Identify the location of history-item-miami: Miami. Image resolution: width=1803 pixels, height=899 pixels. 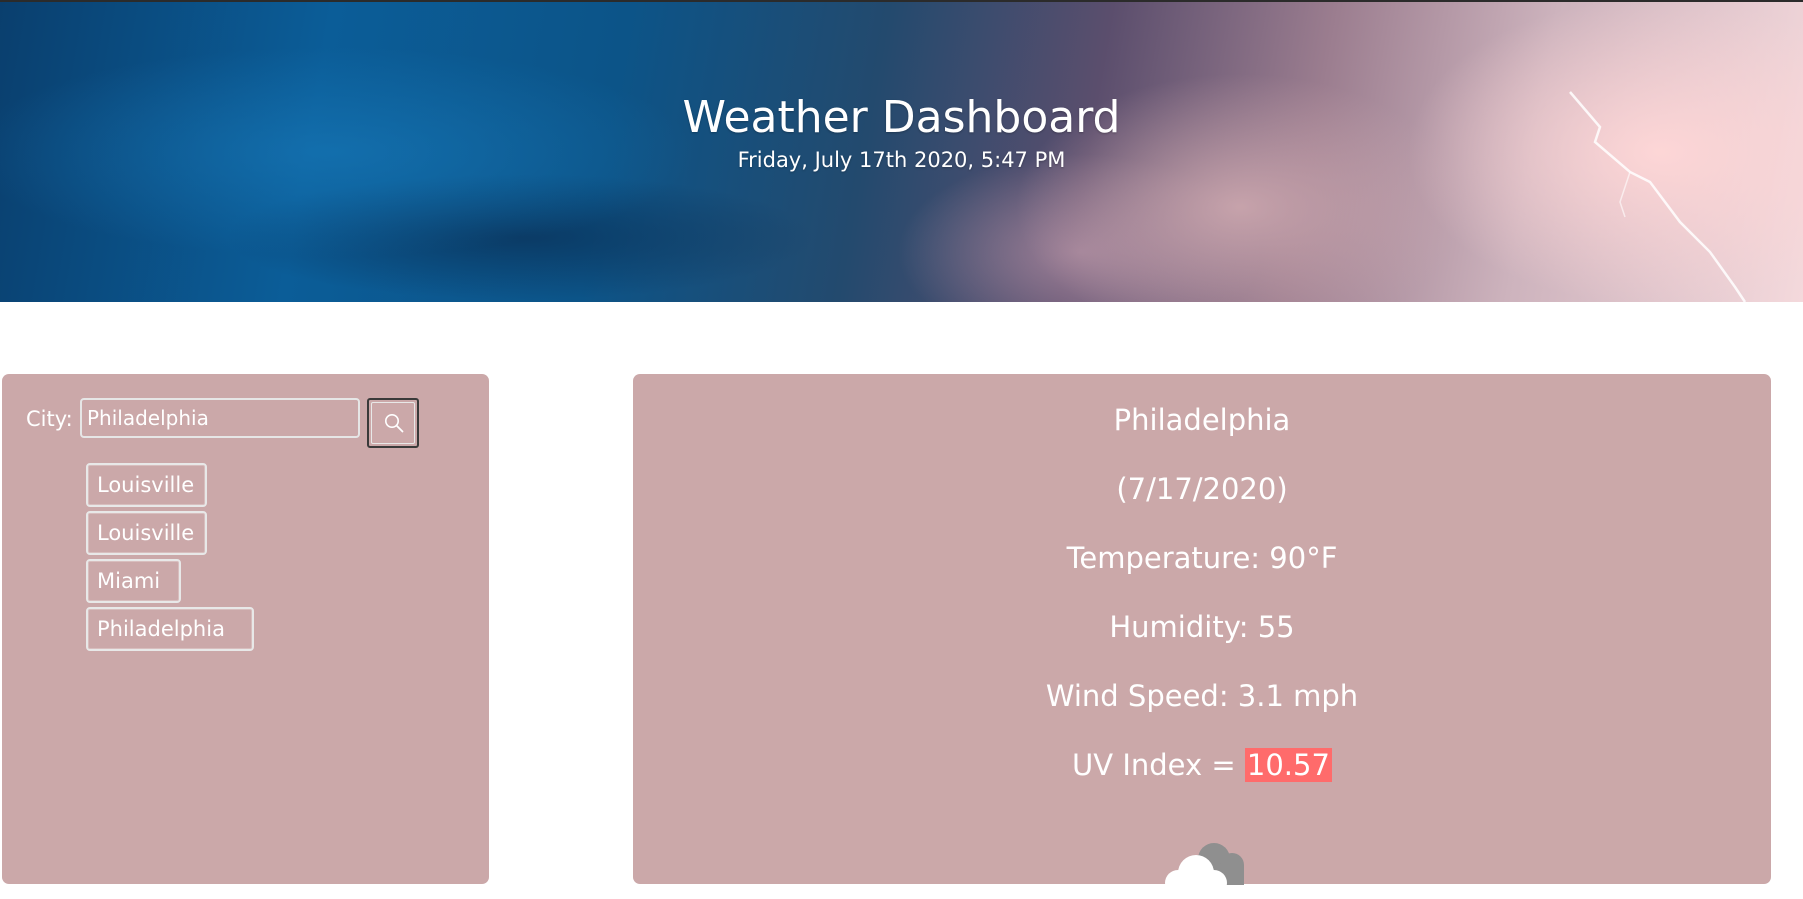
(133, 581).